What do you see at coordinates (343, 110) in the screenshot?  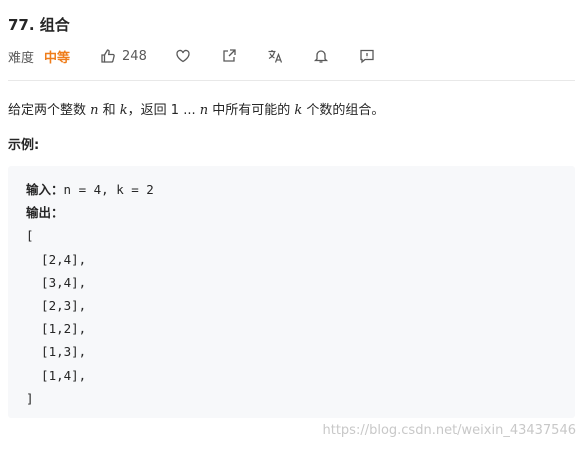 I see `desc-text: 个数的组合。` at bounding box center [343, 110].